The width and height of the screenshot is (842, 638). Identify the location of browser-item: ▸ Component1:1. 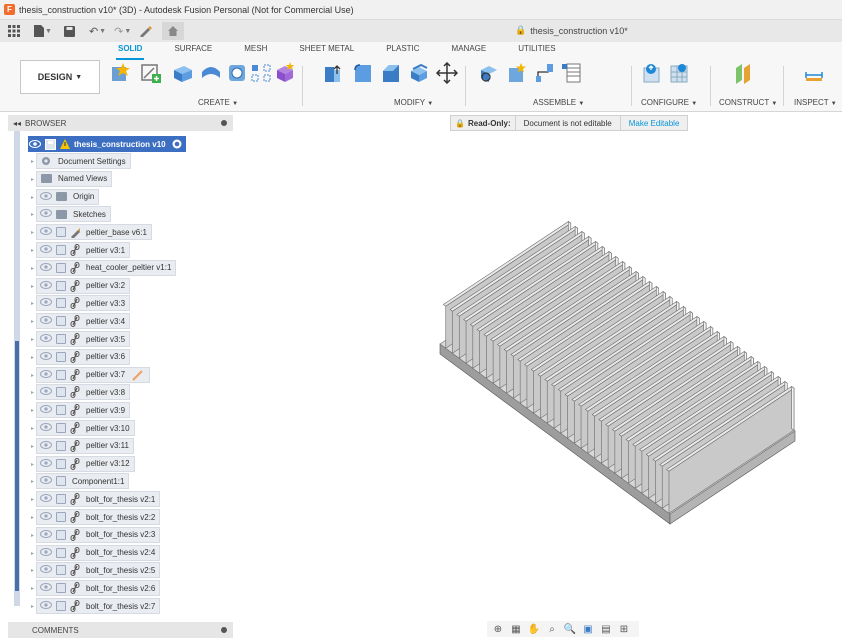
(80, 481).